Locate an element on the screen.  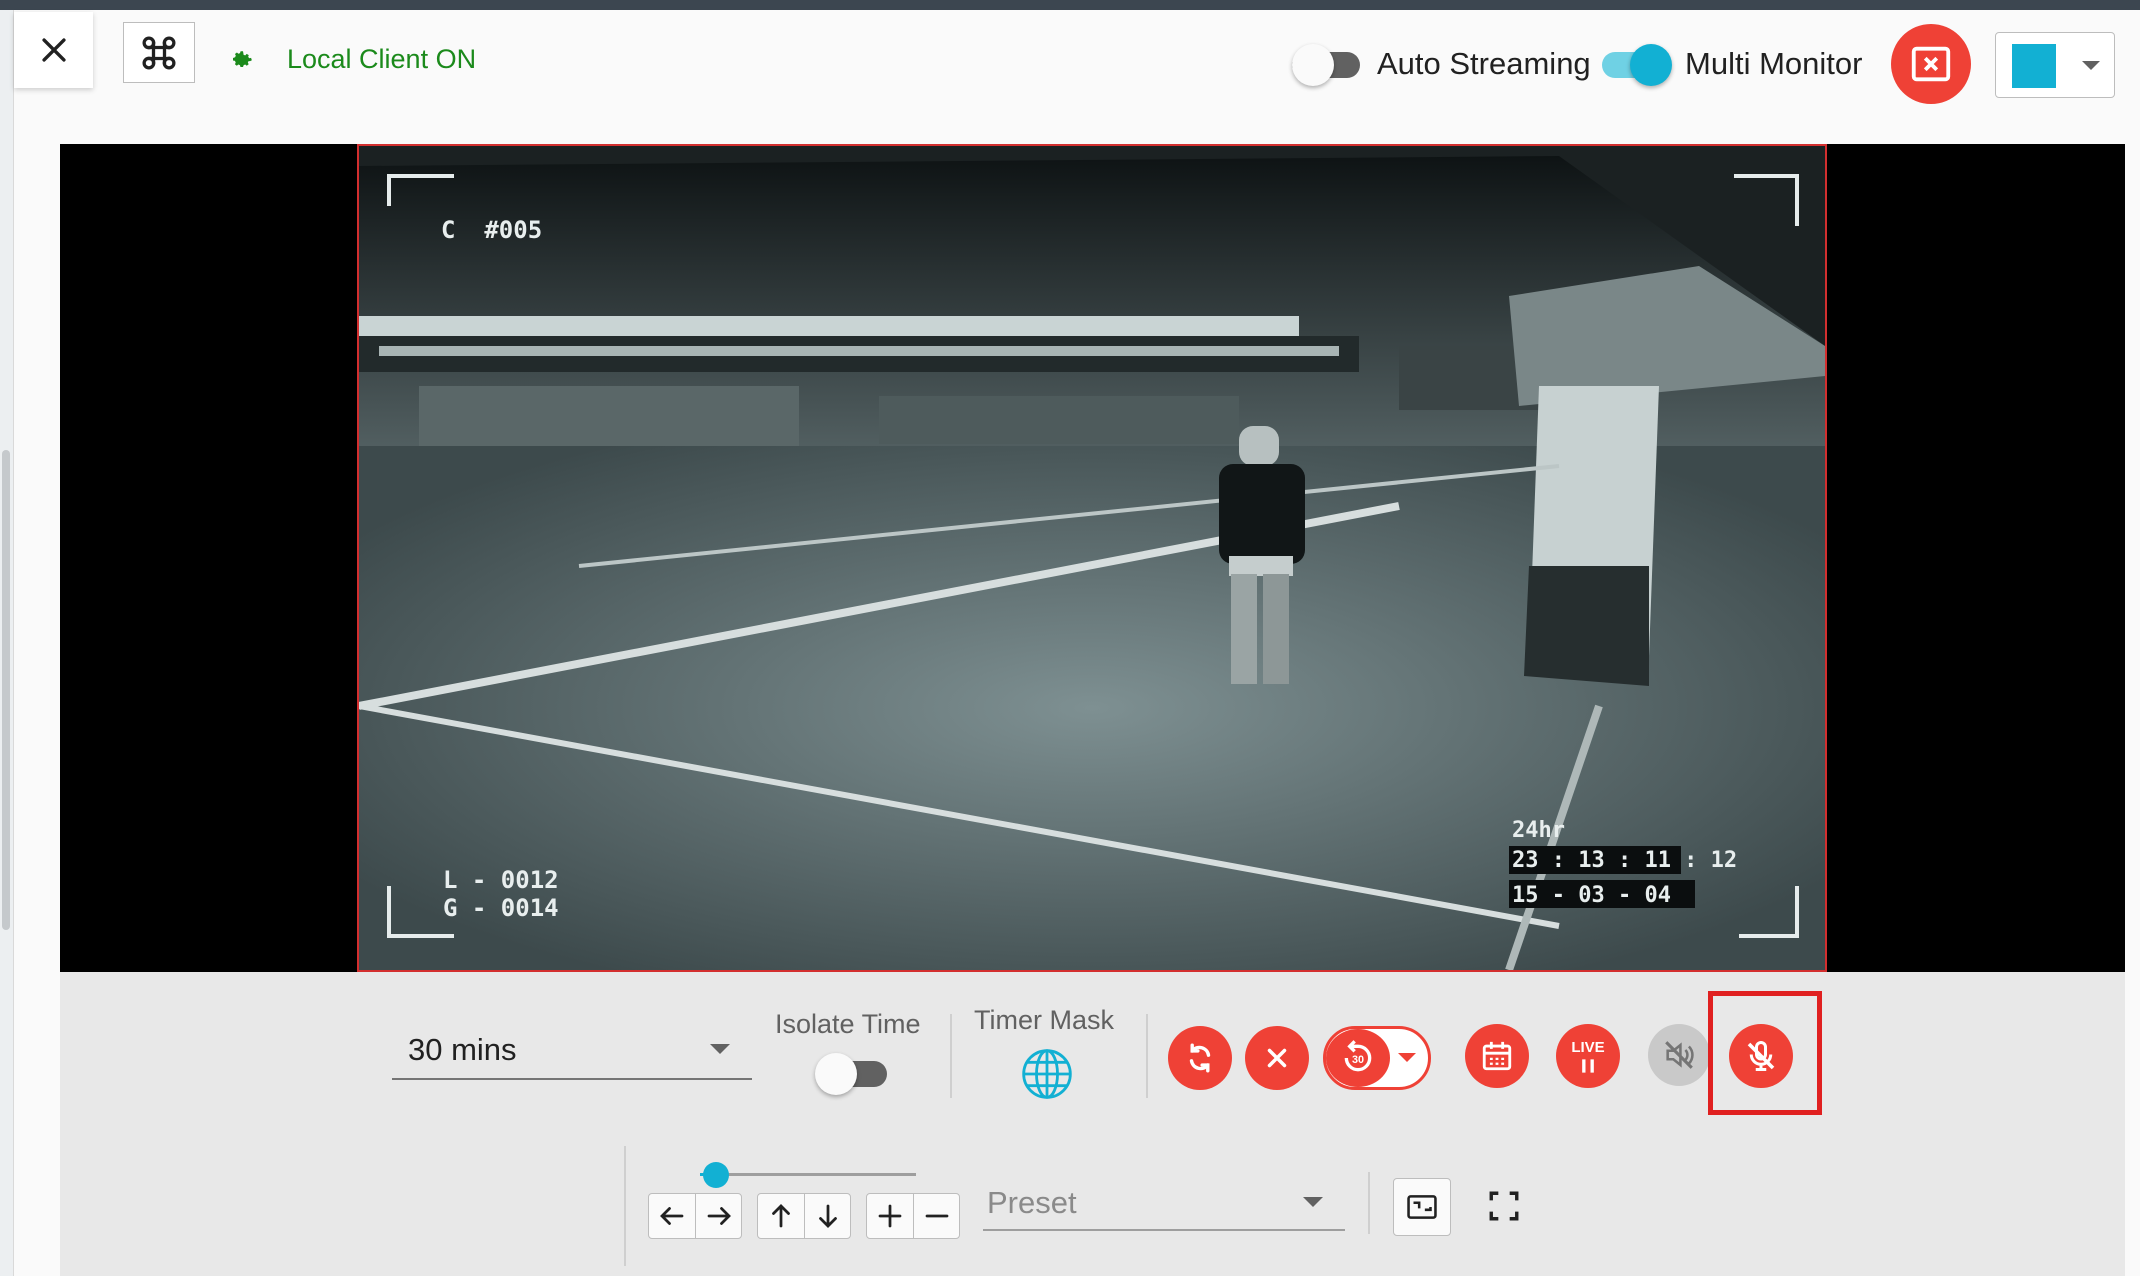
left-scroll-rail is located at coordinates (7, 643).